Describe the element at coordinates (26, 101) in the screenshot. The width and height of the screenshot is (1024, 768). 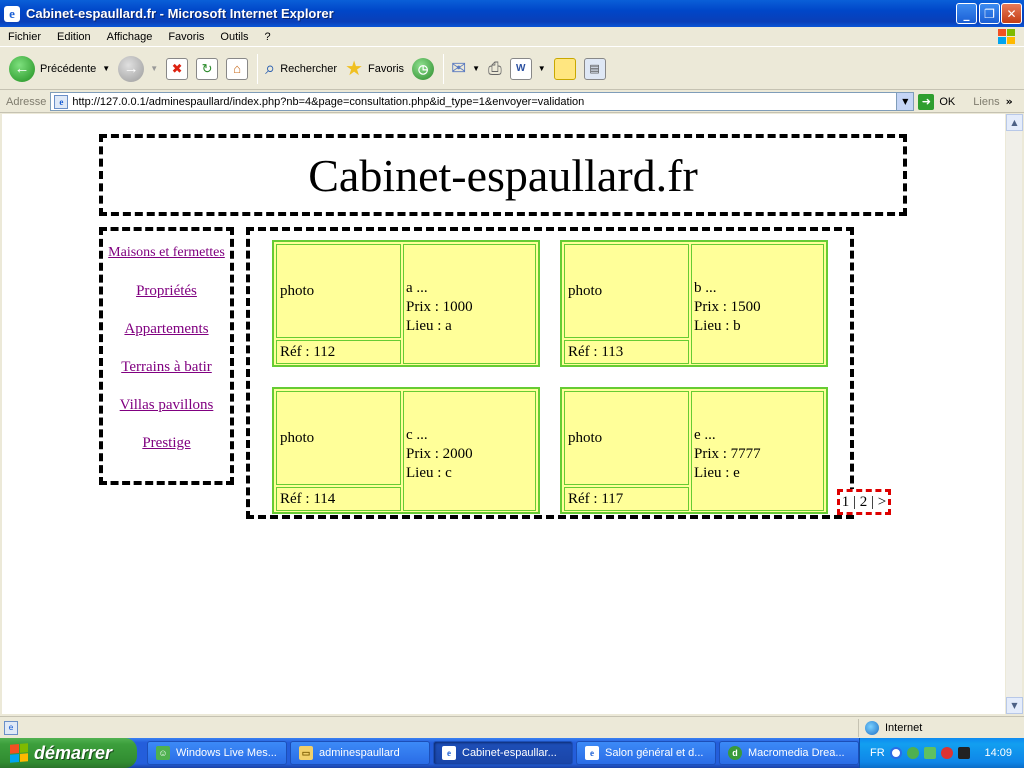
I see `address-label: Adresse` at that location.